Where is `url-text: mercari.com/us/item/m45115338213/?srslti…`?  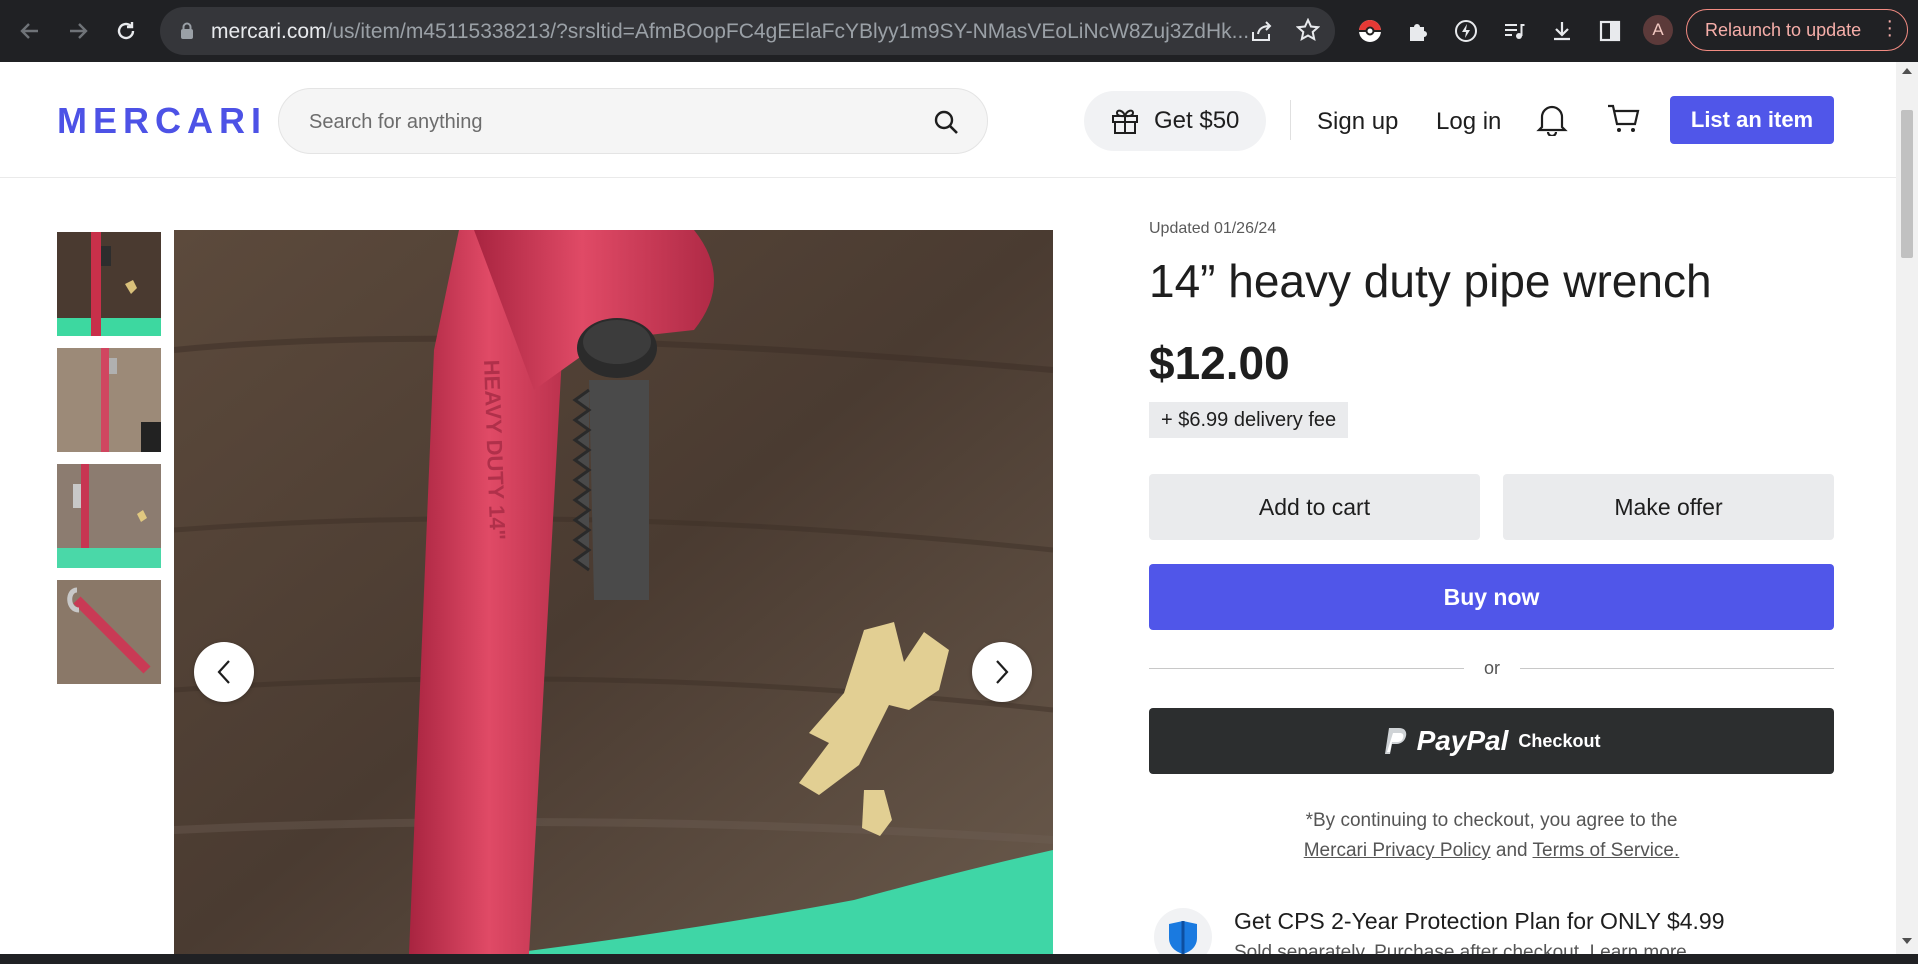 url-text: mercari.com/us/item/m45115338213/?srslti… is located at coordinates (801, 32).